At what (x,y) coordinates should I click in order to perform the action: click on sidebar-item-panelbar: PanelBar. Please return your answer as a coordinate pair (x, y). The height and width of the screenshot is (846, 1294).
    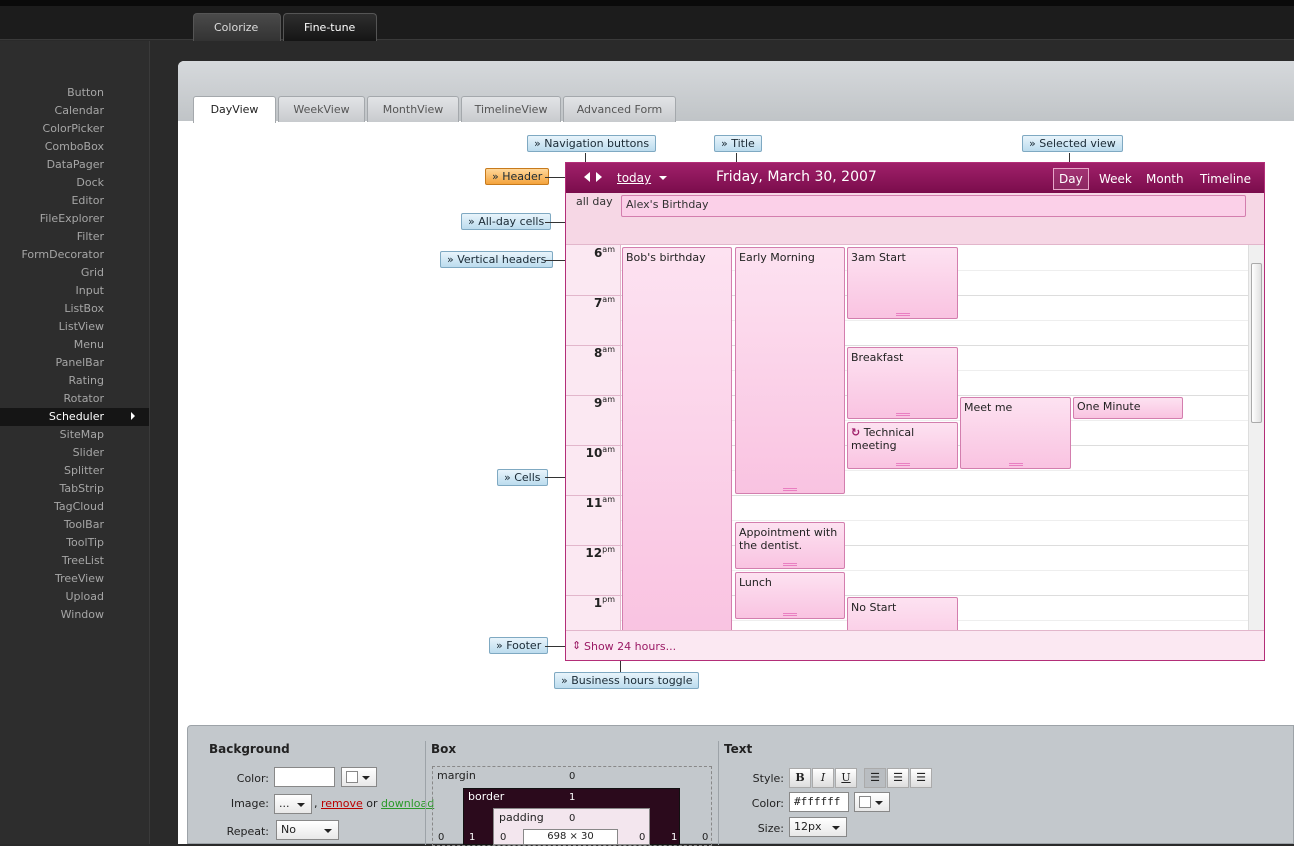
    Looking at the image, I should click on (80, 362).